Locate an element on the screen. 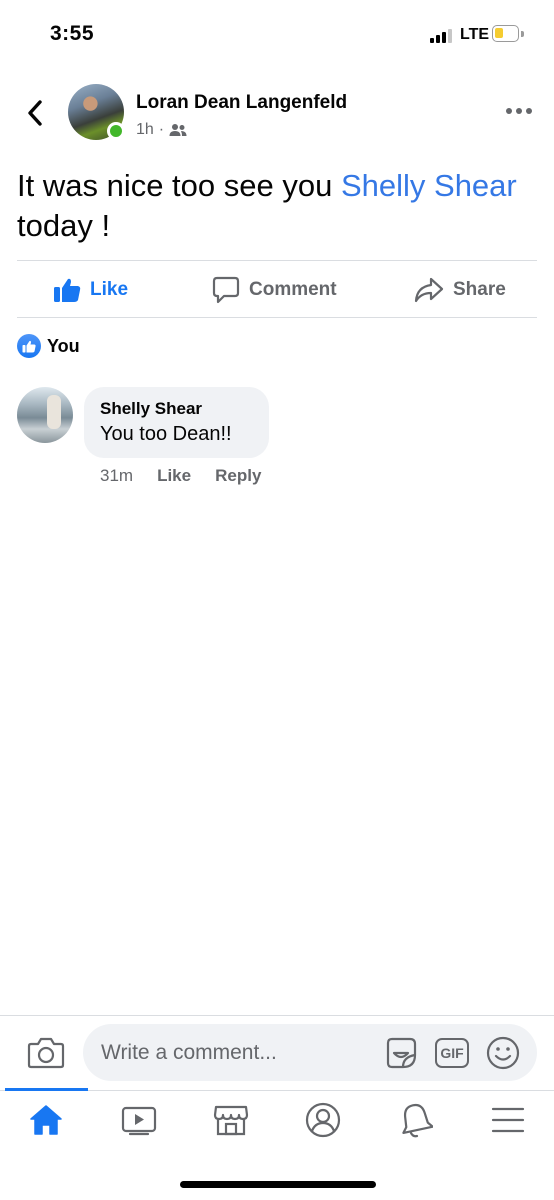 This screenshot has height=1200, width=554. post-meta: 1h · is located at coordinates (161, 130).